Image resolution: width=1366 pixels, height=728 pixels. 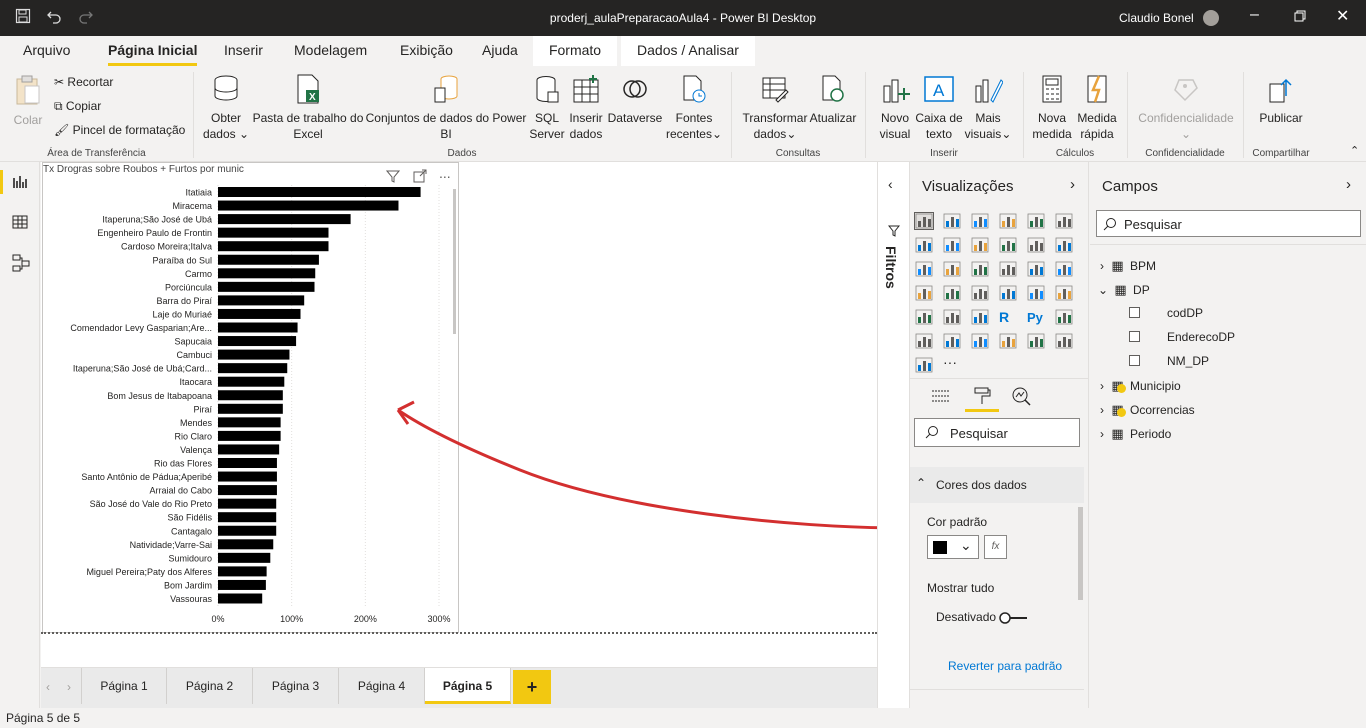 What do you see at coordinates (575, 51) in the screenshot?
I see `tab-formato: Formato` at bounding box center [575, 51].